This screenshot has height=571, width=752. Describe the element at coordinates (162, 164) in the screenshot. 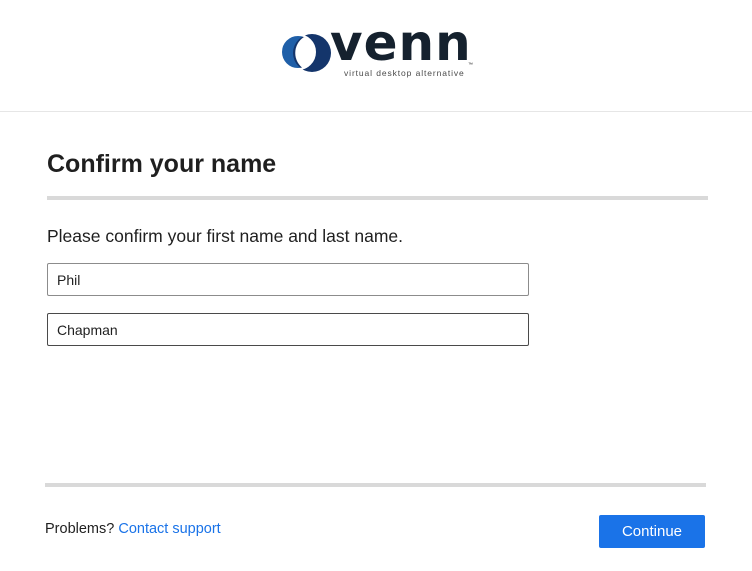

I see `page-title: Confirm your name` at that location.